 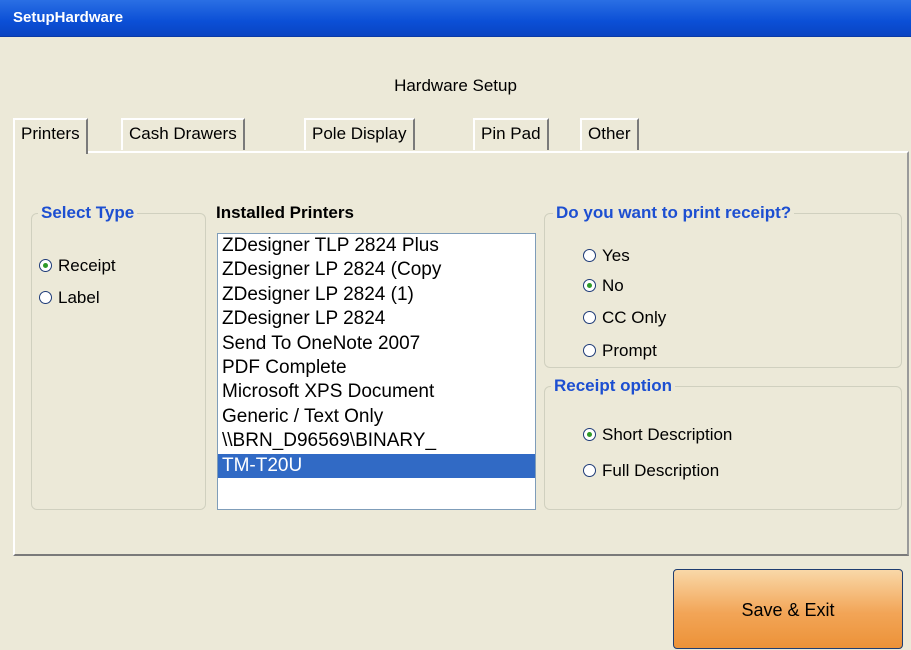 I want to click on radio-no: No, so click(x=603, y=286).